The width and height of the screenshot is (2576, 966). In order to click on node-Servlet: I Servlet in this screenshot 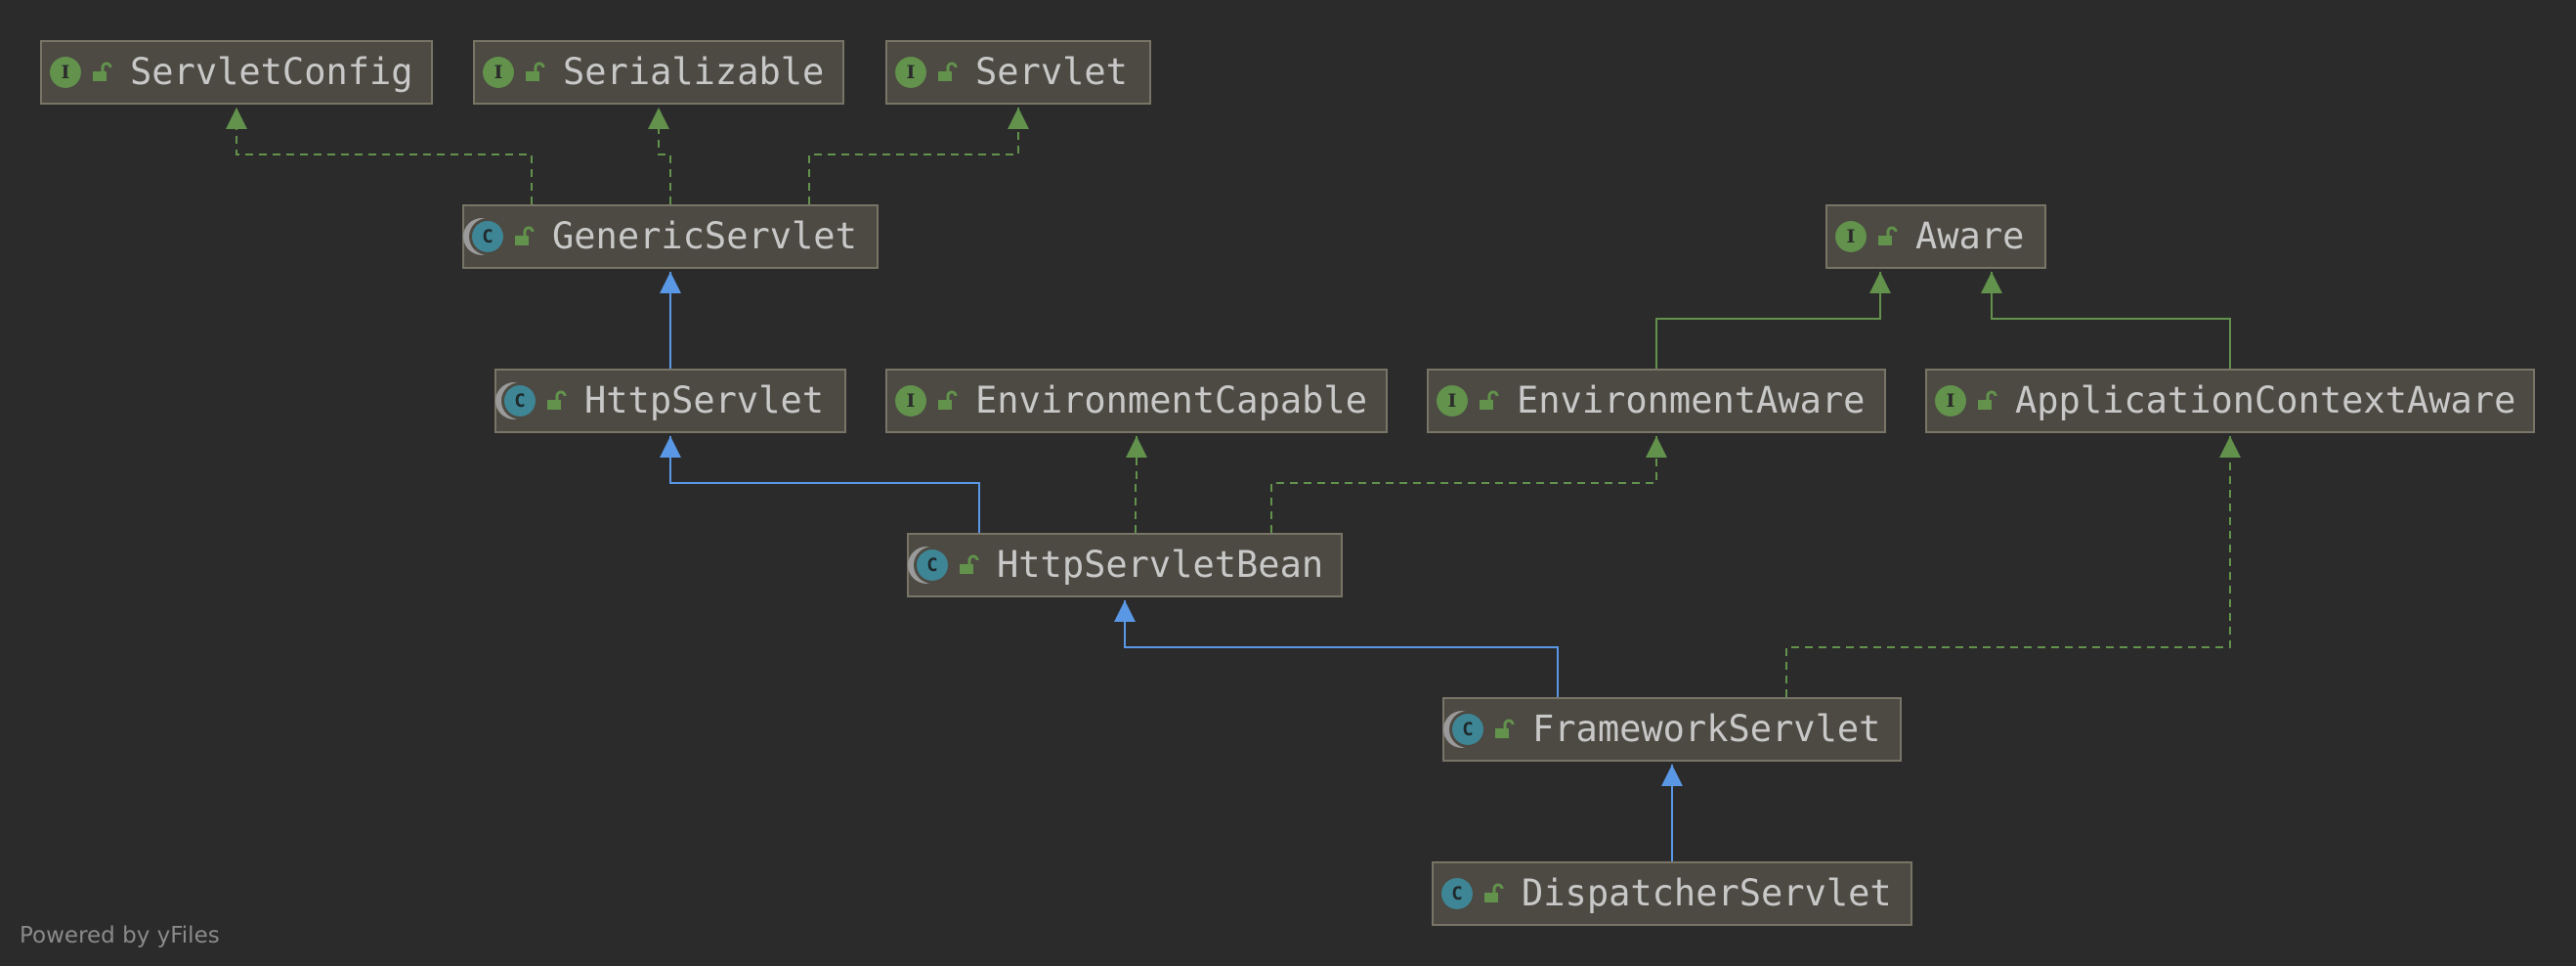, I will do `click(1018, 72)`.